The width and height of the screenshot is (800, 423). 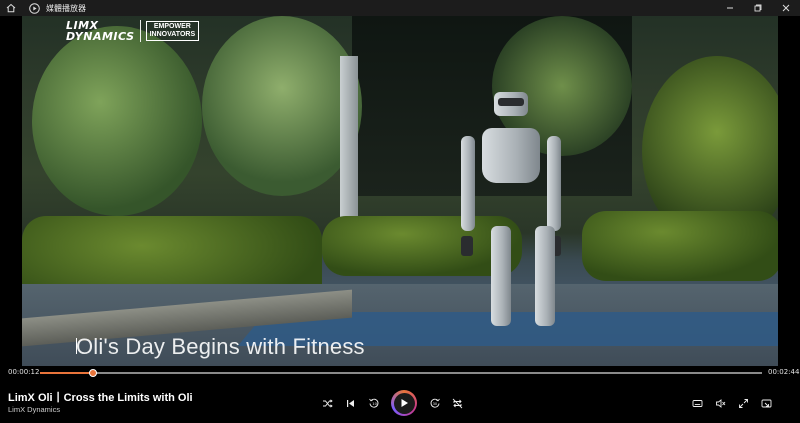 I want to click on media-subtitle: LimX Dynamics, so click(x=34, y=409).